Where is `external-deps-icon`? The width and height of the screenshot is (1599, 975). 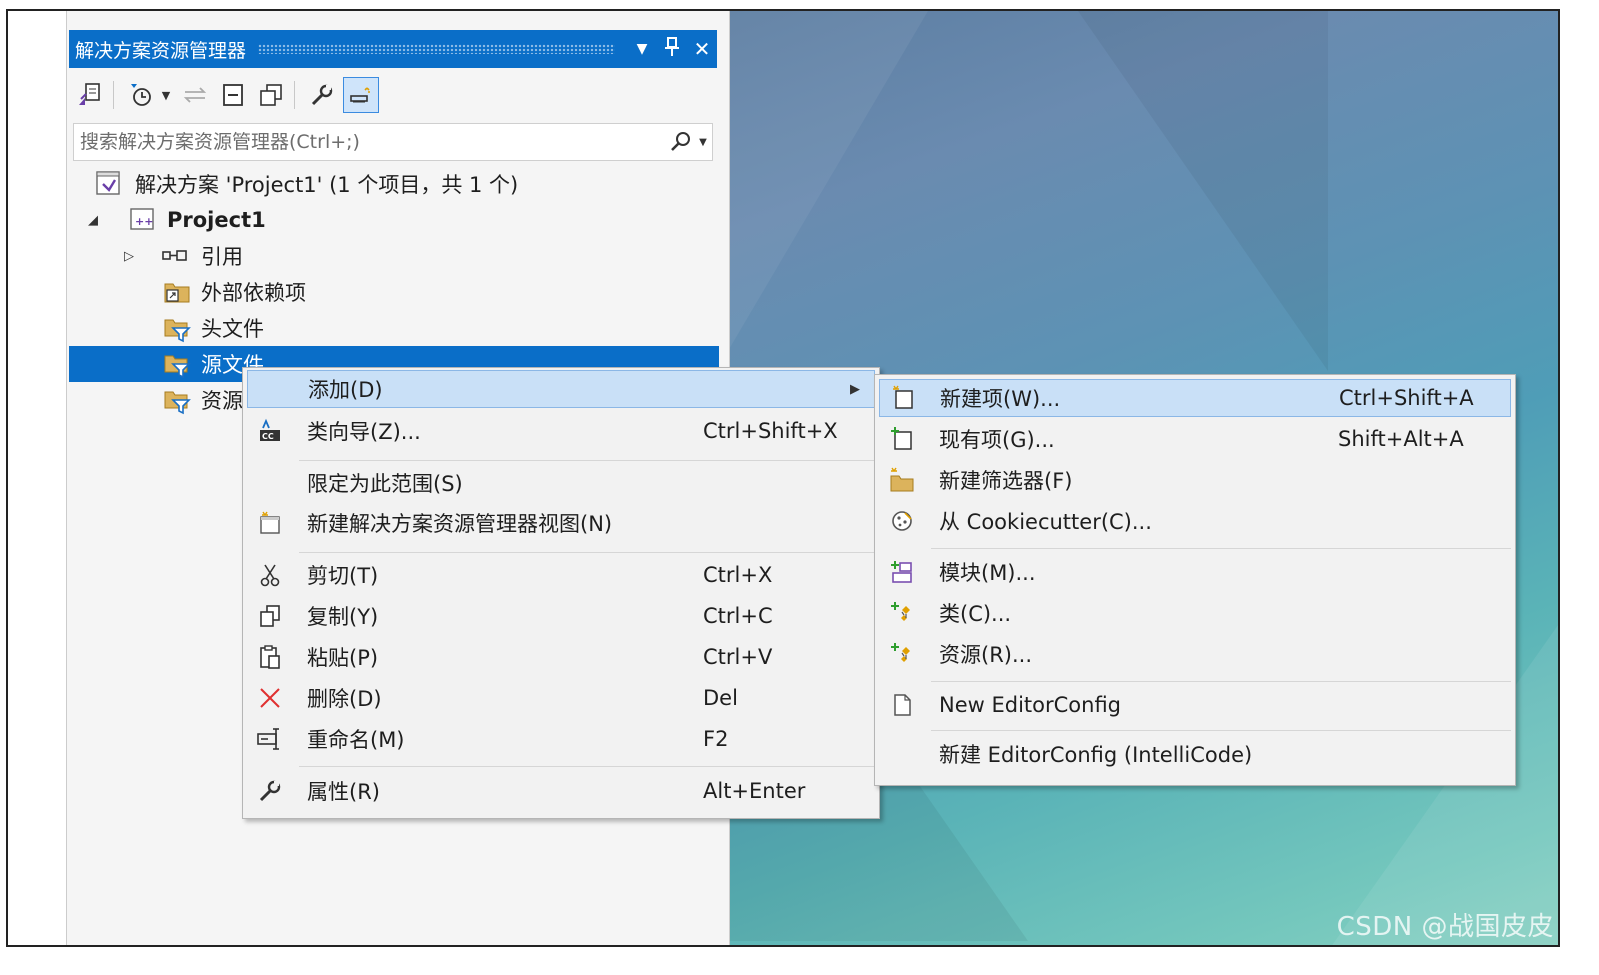 external-deps-icon is located at coordinates (177, 292).